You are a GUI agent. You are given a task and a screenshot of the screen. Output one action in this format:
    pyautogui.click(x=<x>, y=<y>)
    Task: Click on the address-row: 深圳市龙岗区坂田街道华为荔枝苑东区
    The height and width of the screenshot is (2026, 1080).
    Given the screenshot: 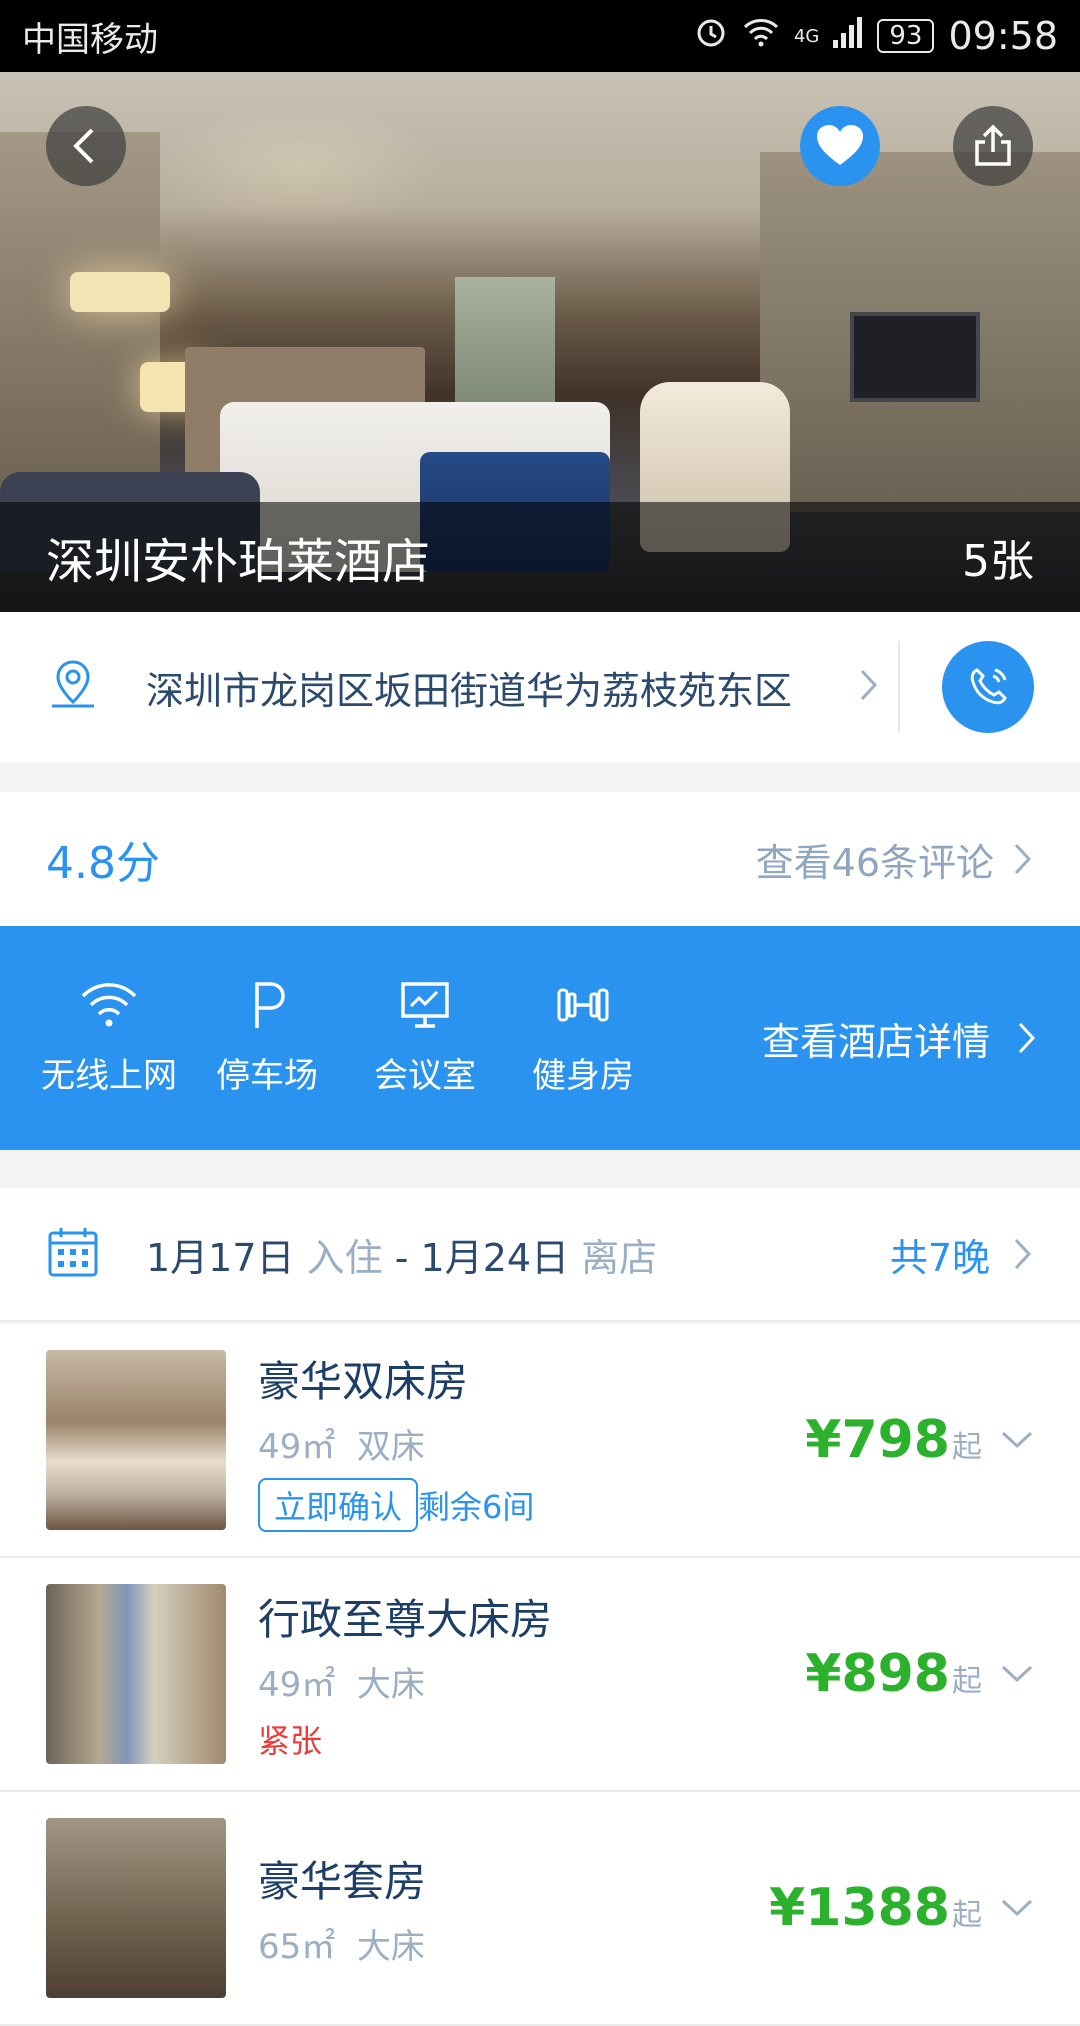 What is the action you would take?
    pyautogui.click(x=540, y=687)
    